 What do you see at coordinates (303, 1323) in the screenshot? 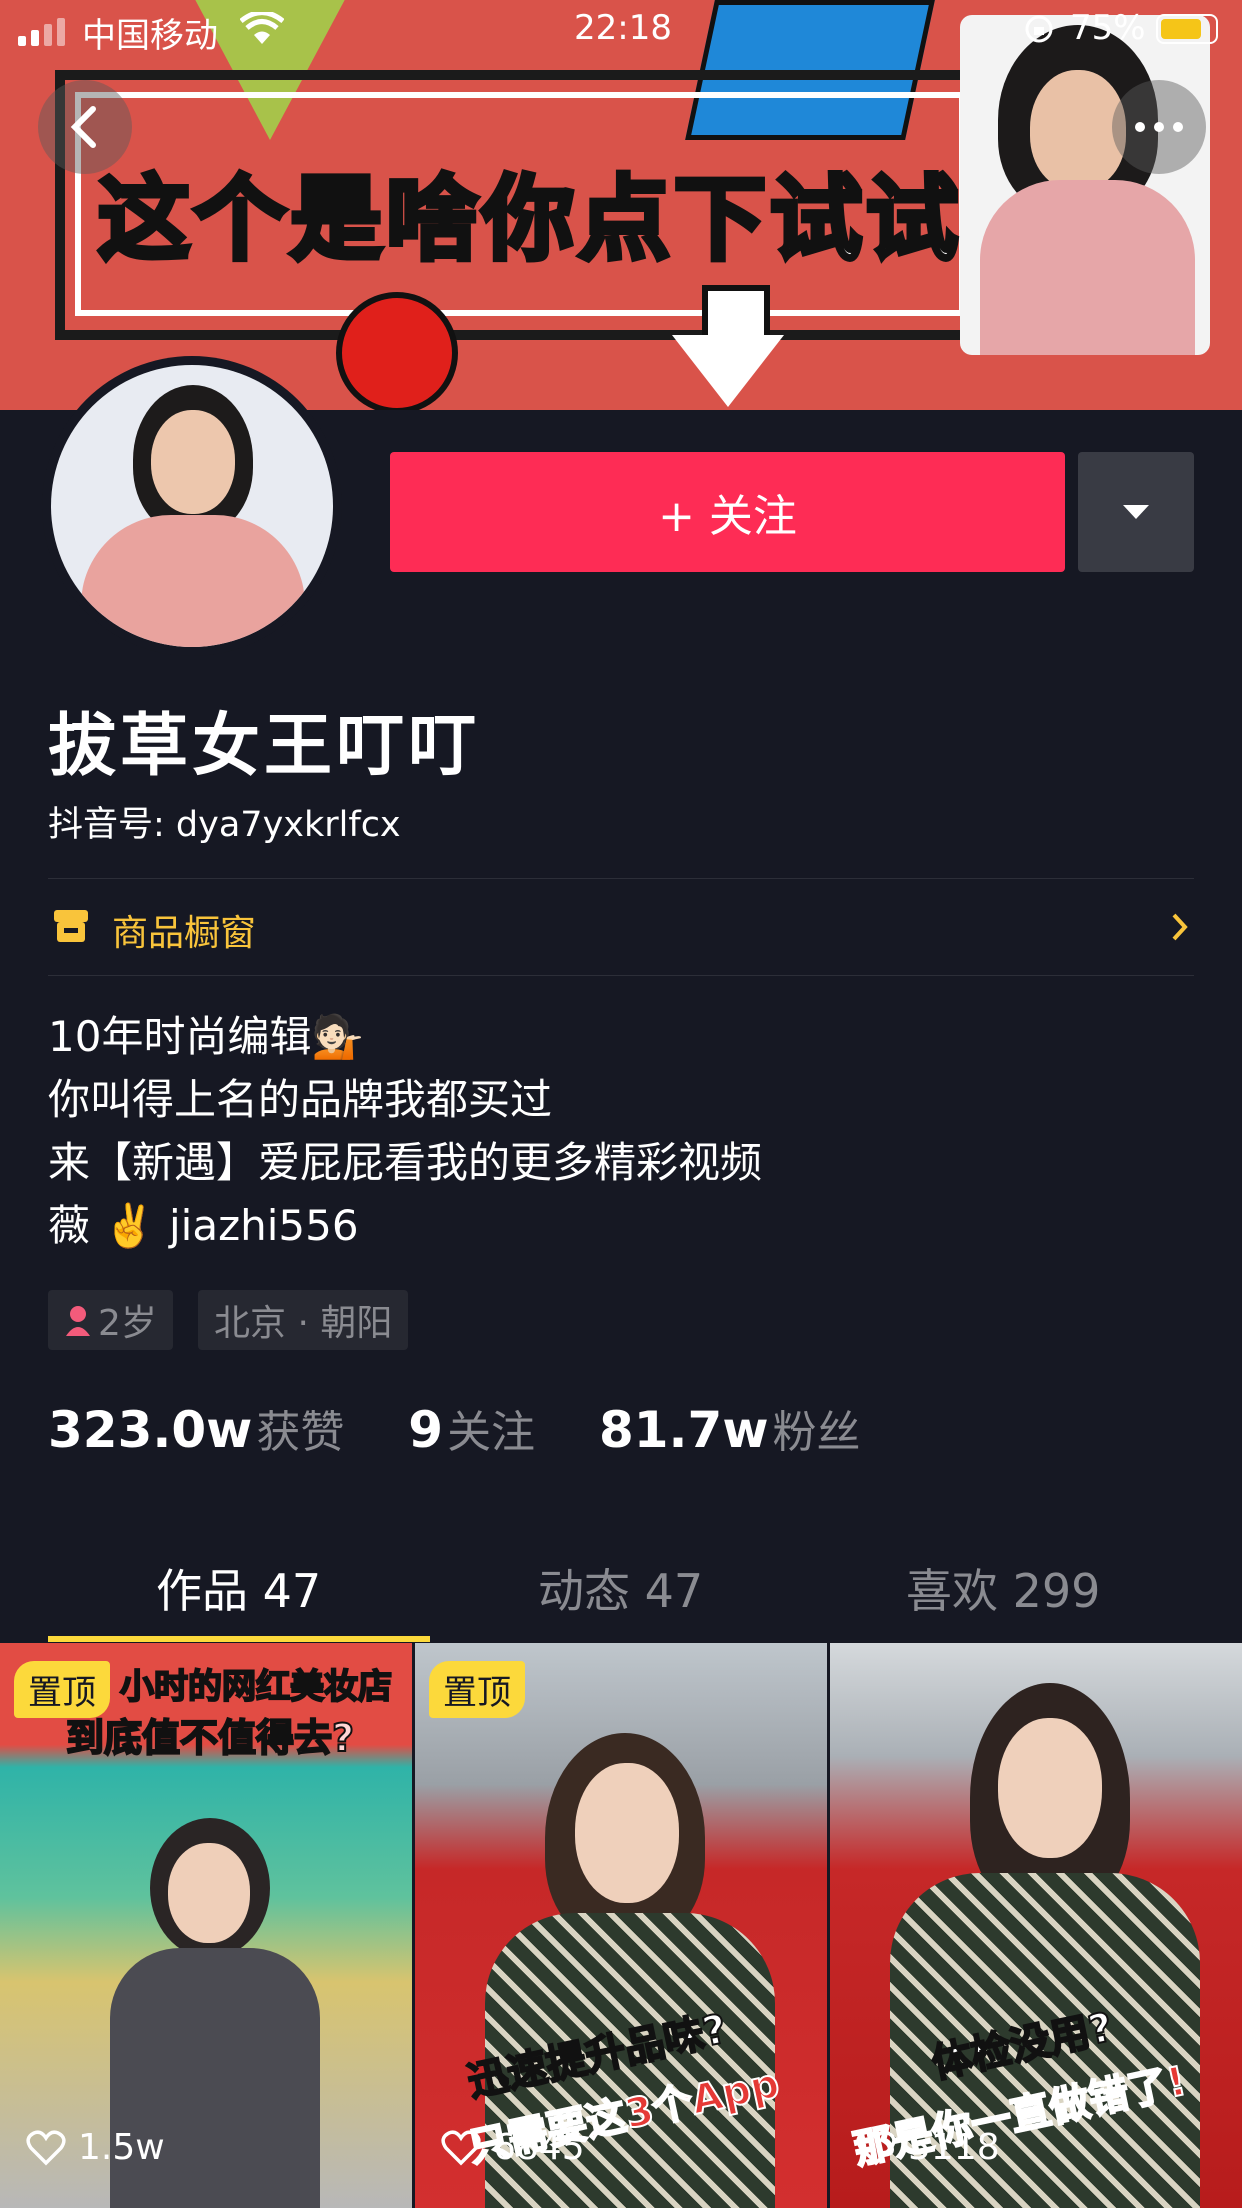
I see `location-tag-label: 北京 · 朝阳` at bounding box center [303, 1323].